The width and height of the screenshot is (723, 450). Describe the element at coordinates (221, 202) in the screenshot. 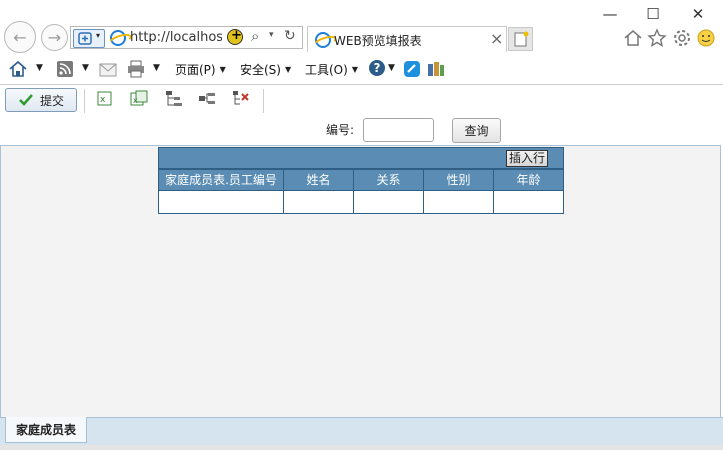

I see `table-cell-employee-id` at that location.